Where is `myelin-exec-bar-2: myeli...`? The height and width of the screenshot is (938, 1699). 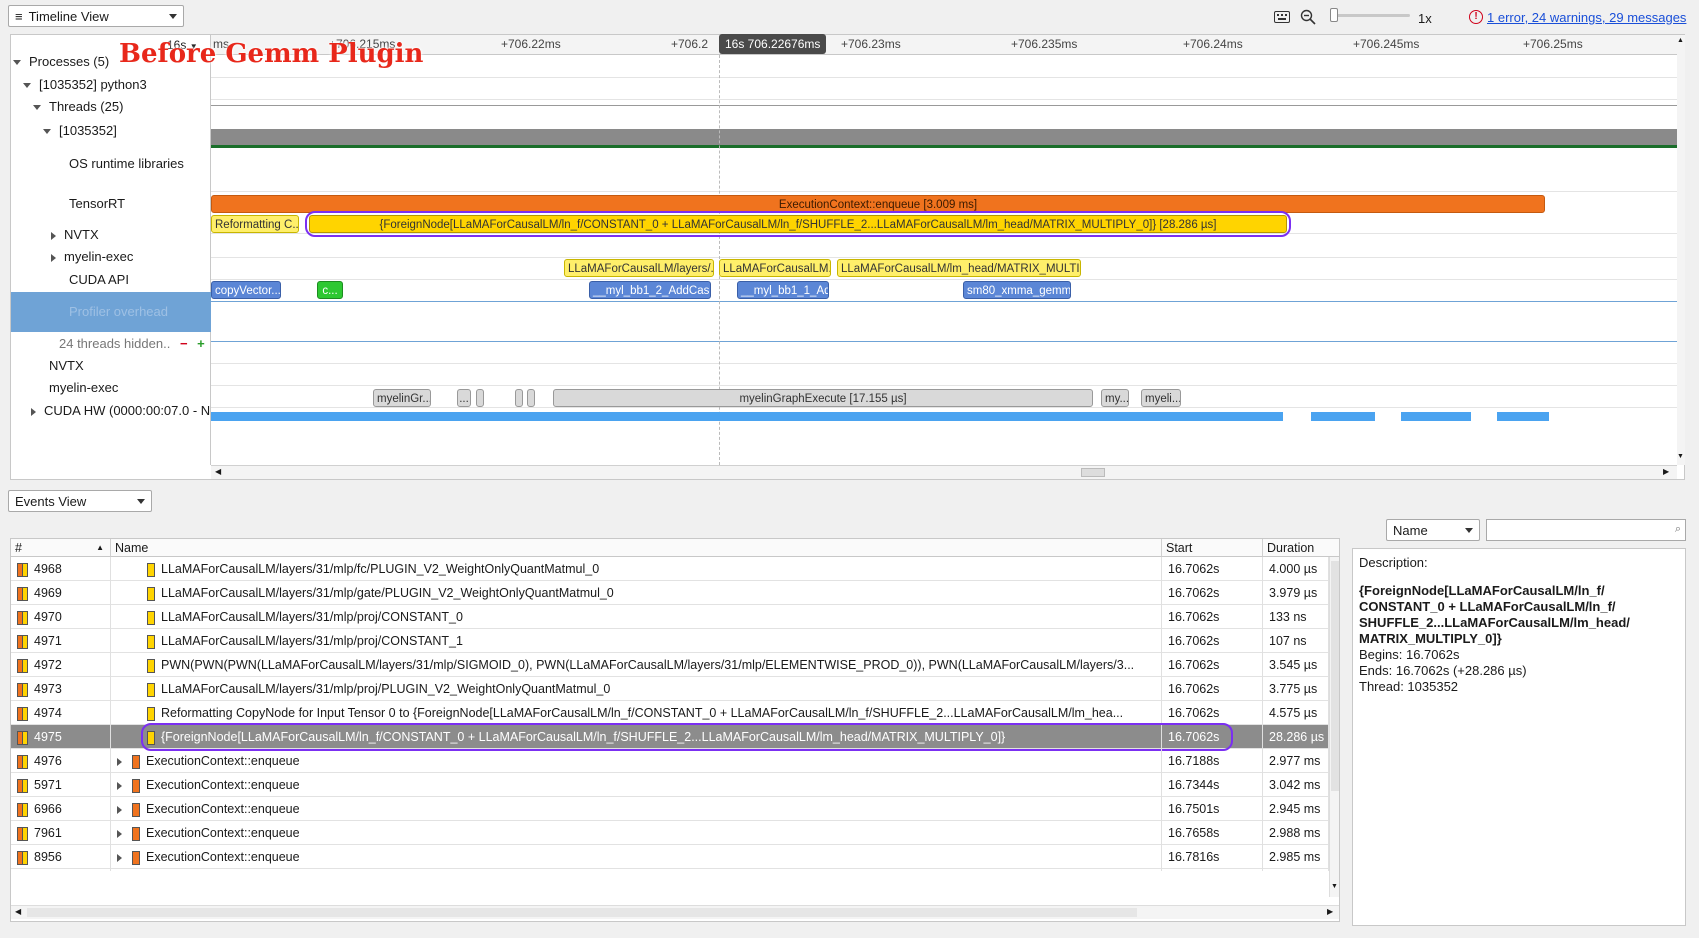
myelin-exec-bar-2: myeli... is located at coordinates (1161, 398).